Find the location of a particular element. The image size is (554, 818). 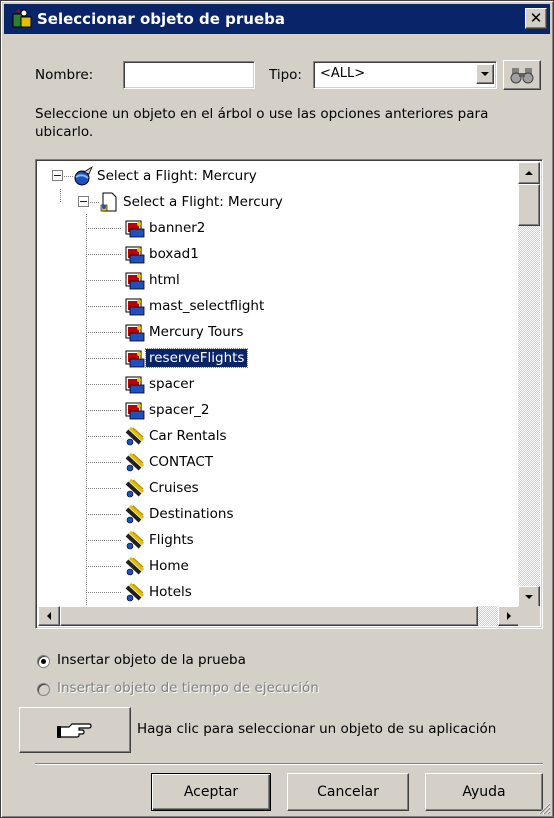

name-input is located at coordinates (189, 75).